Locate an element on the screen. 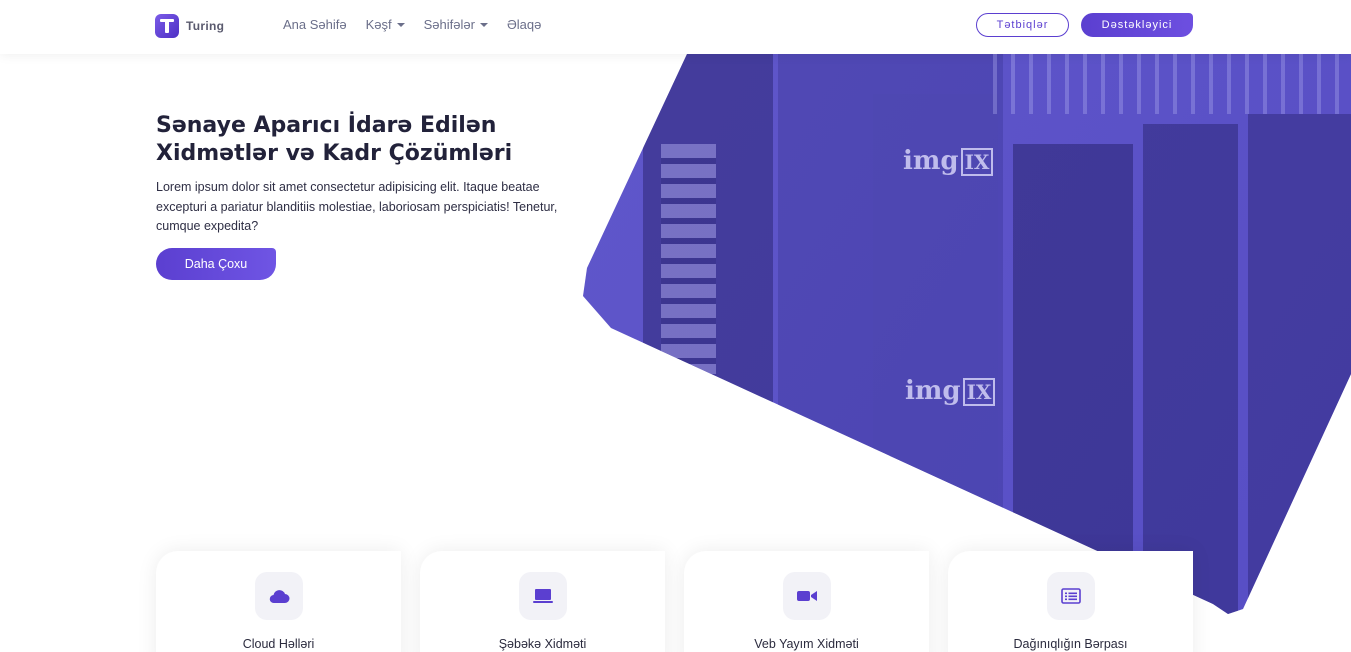  nav-link-label: Kəşf is located at coordinates (378, 24).